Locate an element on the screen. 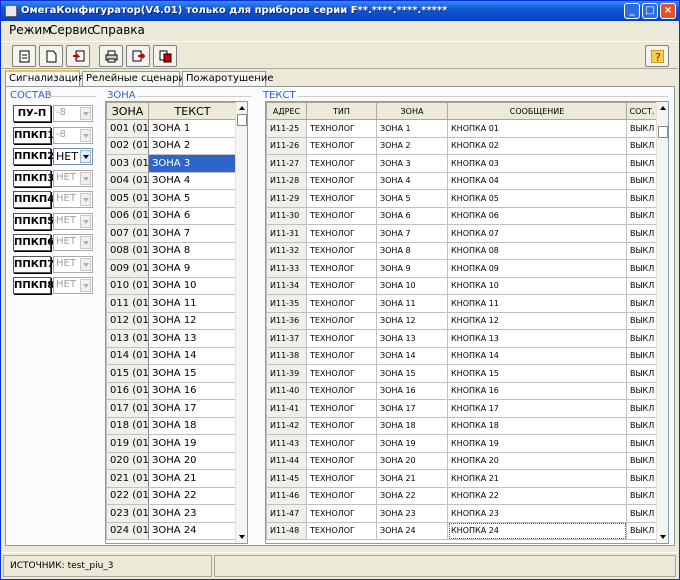 This screenshot has height=580, width=680. zone-cell: ЗОНА 7 is located at coordinates (412, 233).